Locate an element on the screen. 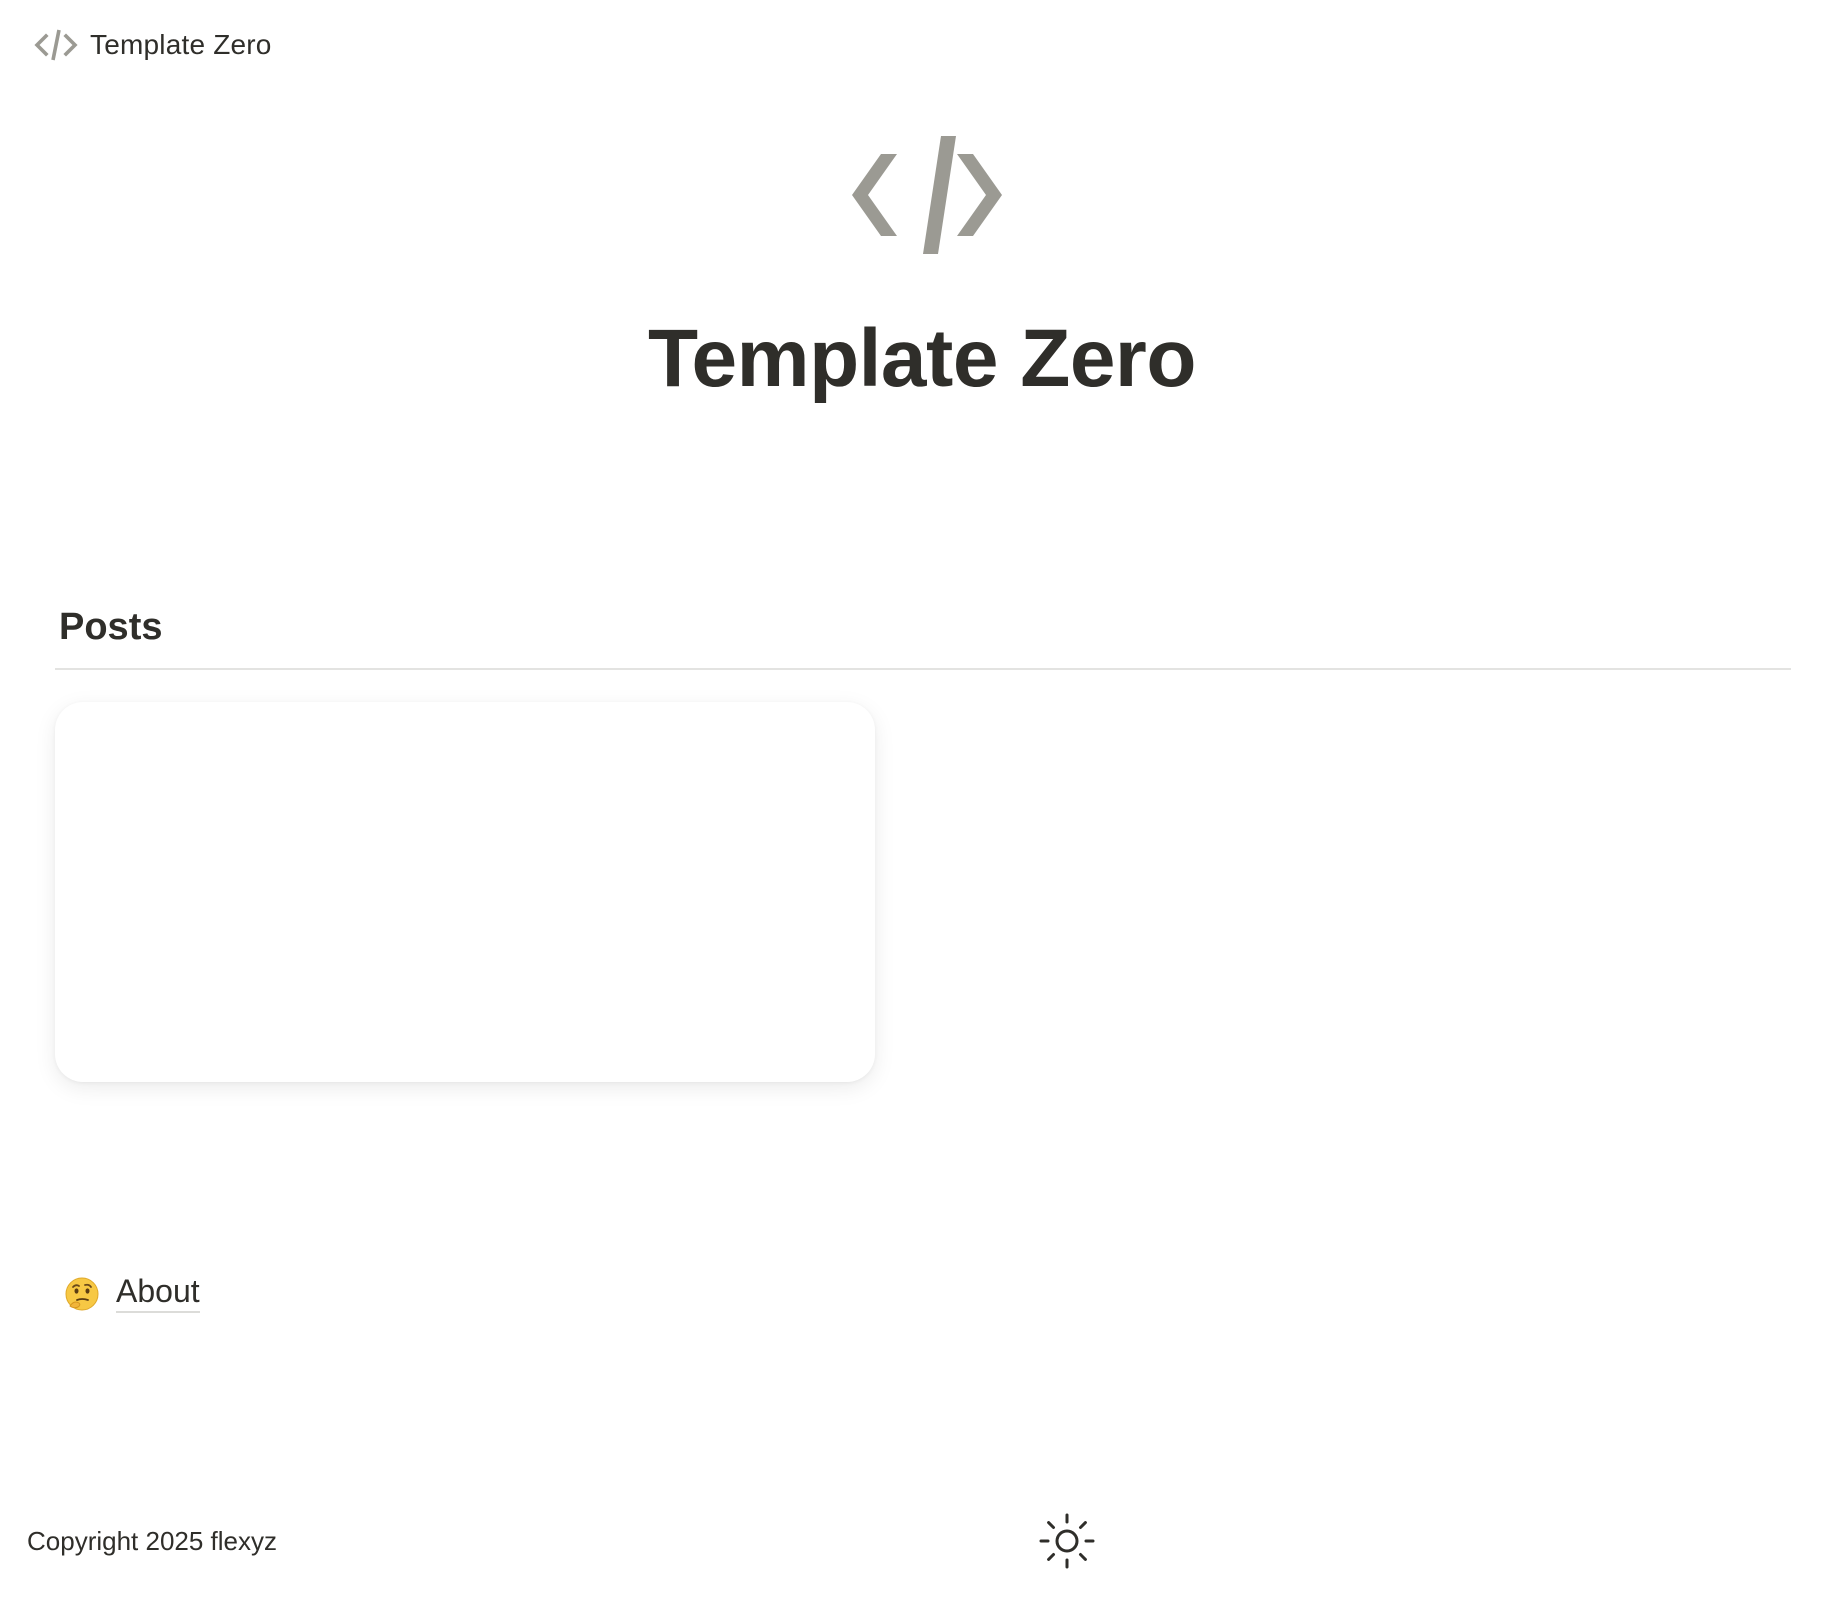 The width and height of the screenshot is (1844, 1598). copyright-text: Copyright 2025 flexyz is located at coordinates (152, 1541).